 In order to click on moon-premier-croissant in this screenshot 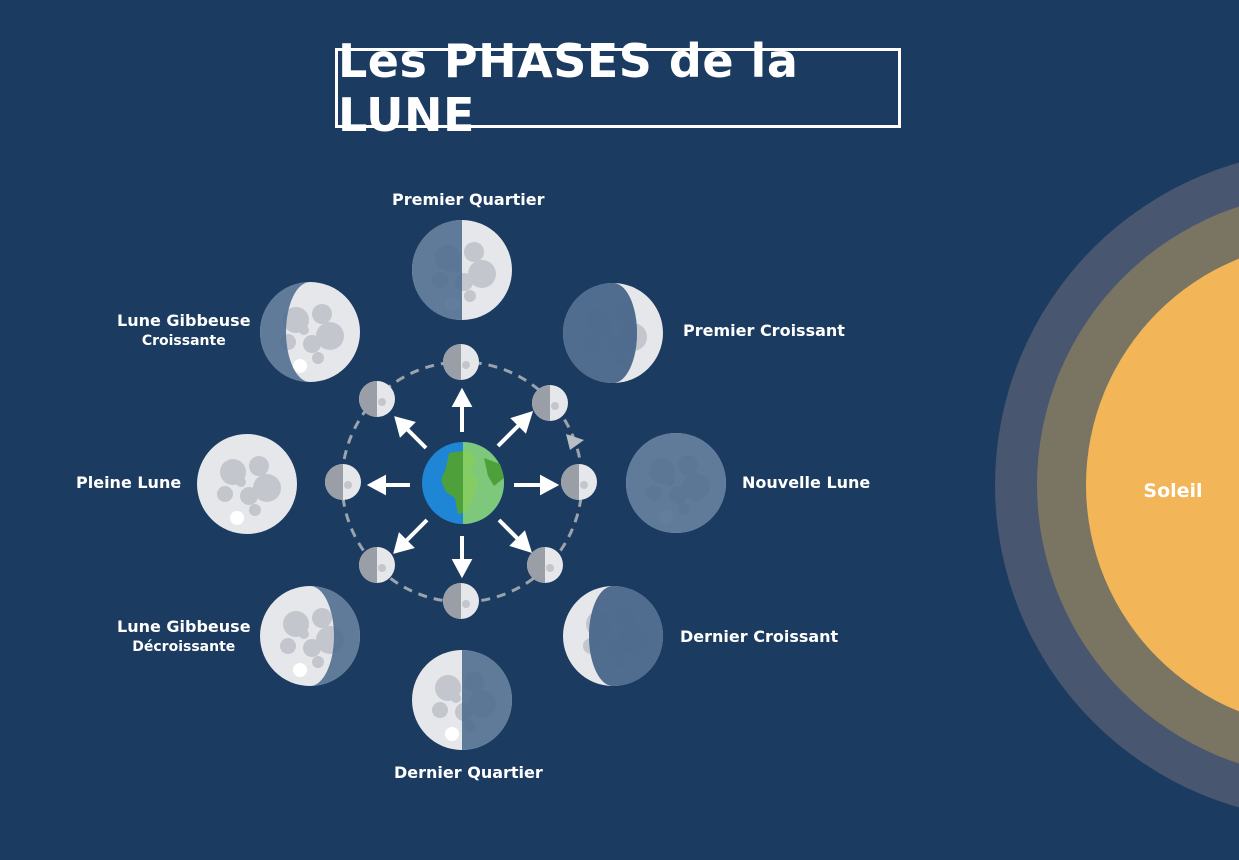, I will do `click(613, 333)`.